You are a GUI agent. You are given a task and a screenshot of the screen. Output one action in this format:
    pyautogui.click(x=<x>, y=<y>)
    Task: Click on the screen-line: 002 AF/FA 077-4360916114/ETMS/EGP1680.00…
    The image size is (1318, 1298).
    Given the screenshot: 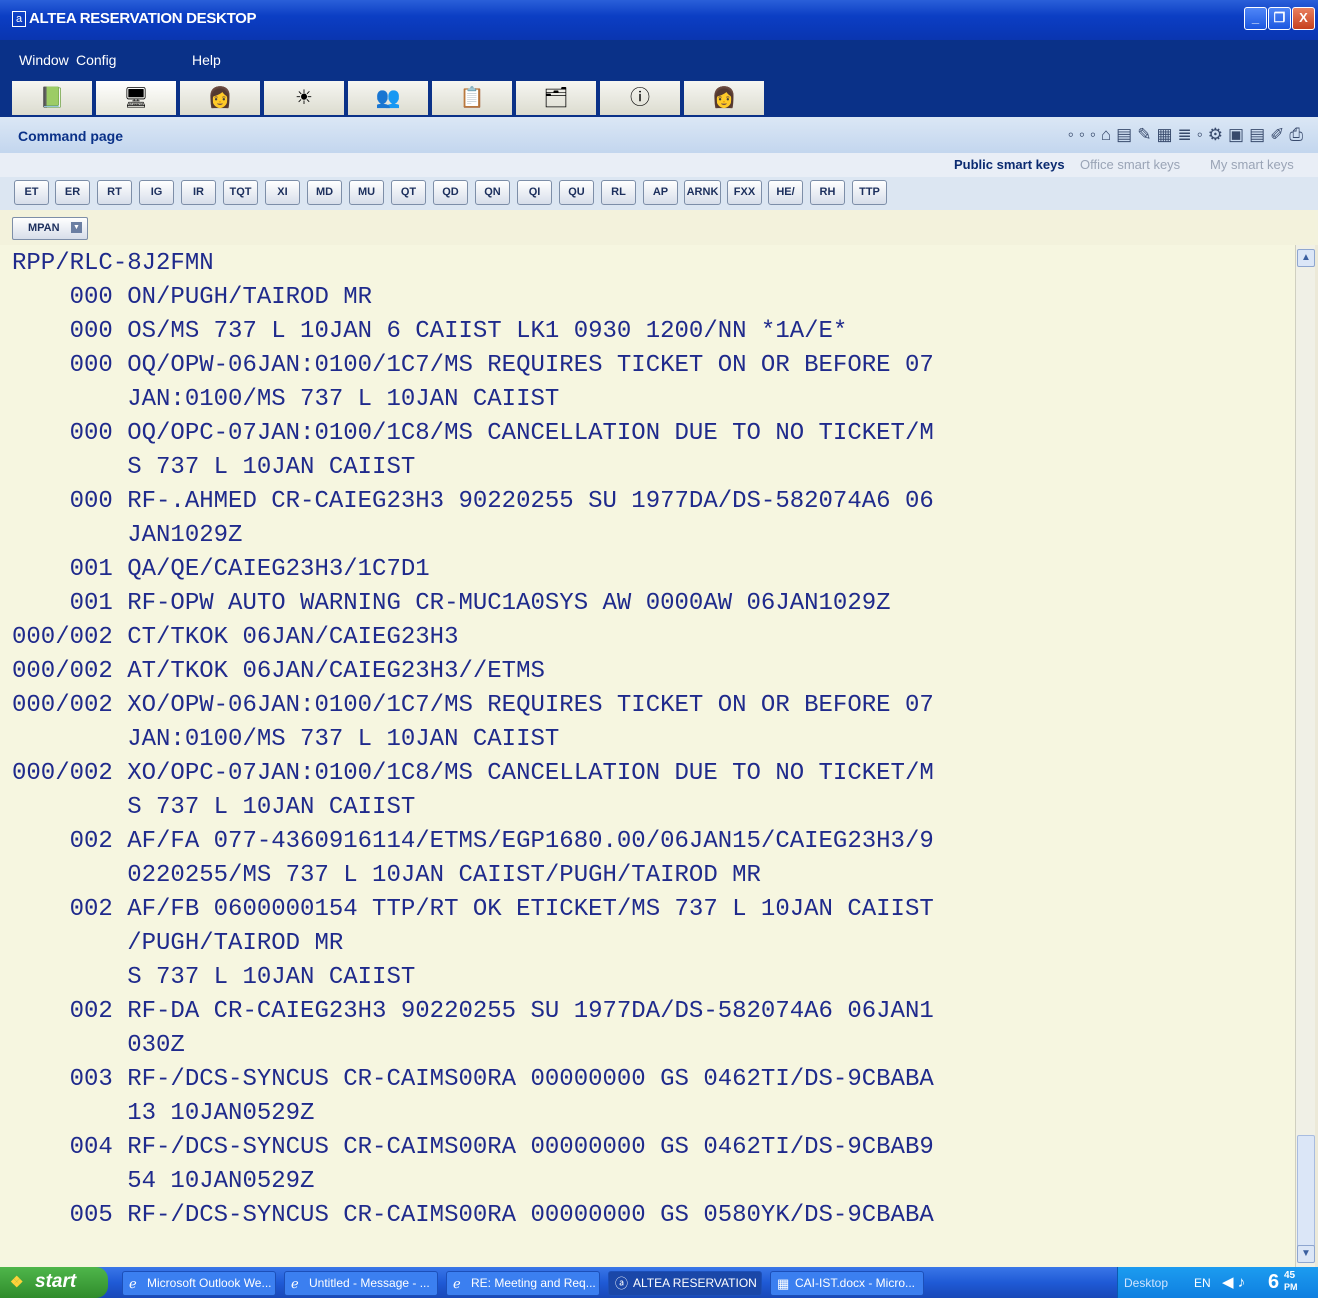 What is the action you would take?
    pyautogui.click(x=473, y=841)
    